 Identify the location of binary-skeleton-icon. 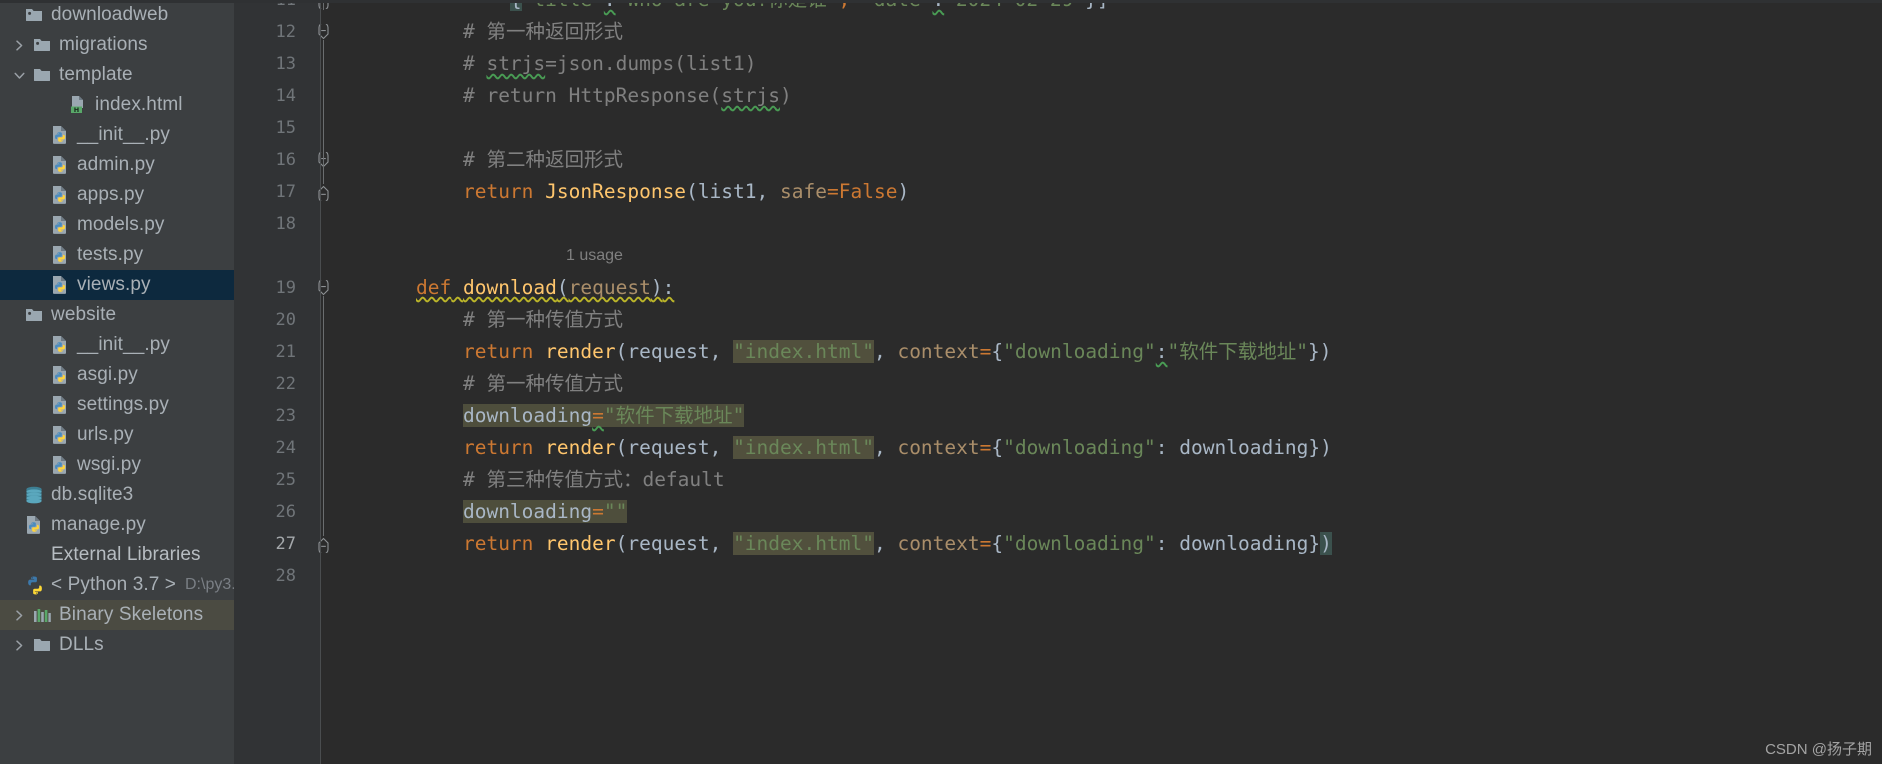
(42, 615).